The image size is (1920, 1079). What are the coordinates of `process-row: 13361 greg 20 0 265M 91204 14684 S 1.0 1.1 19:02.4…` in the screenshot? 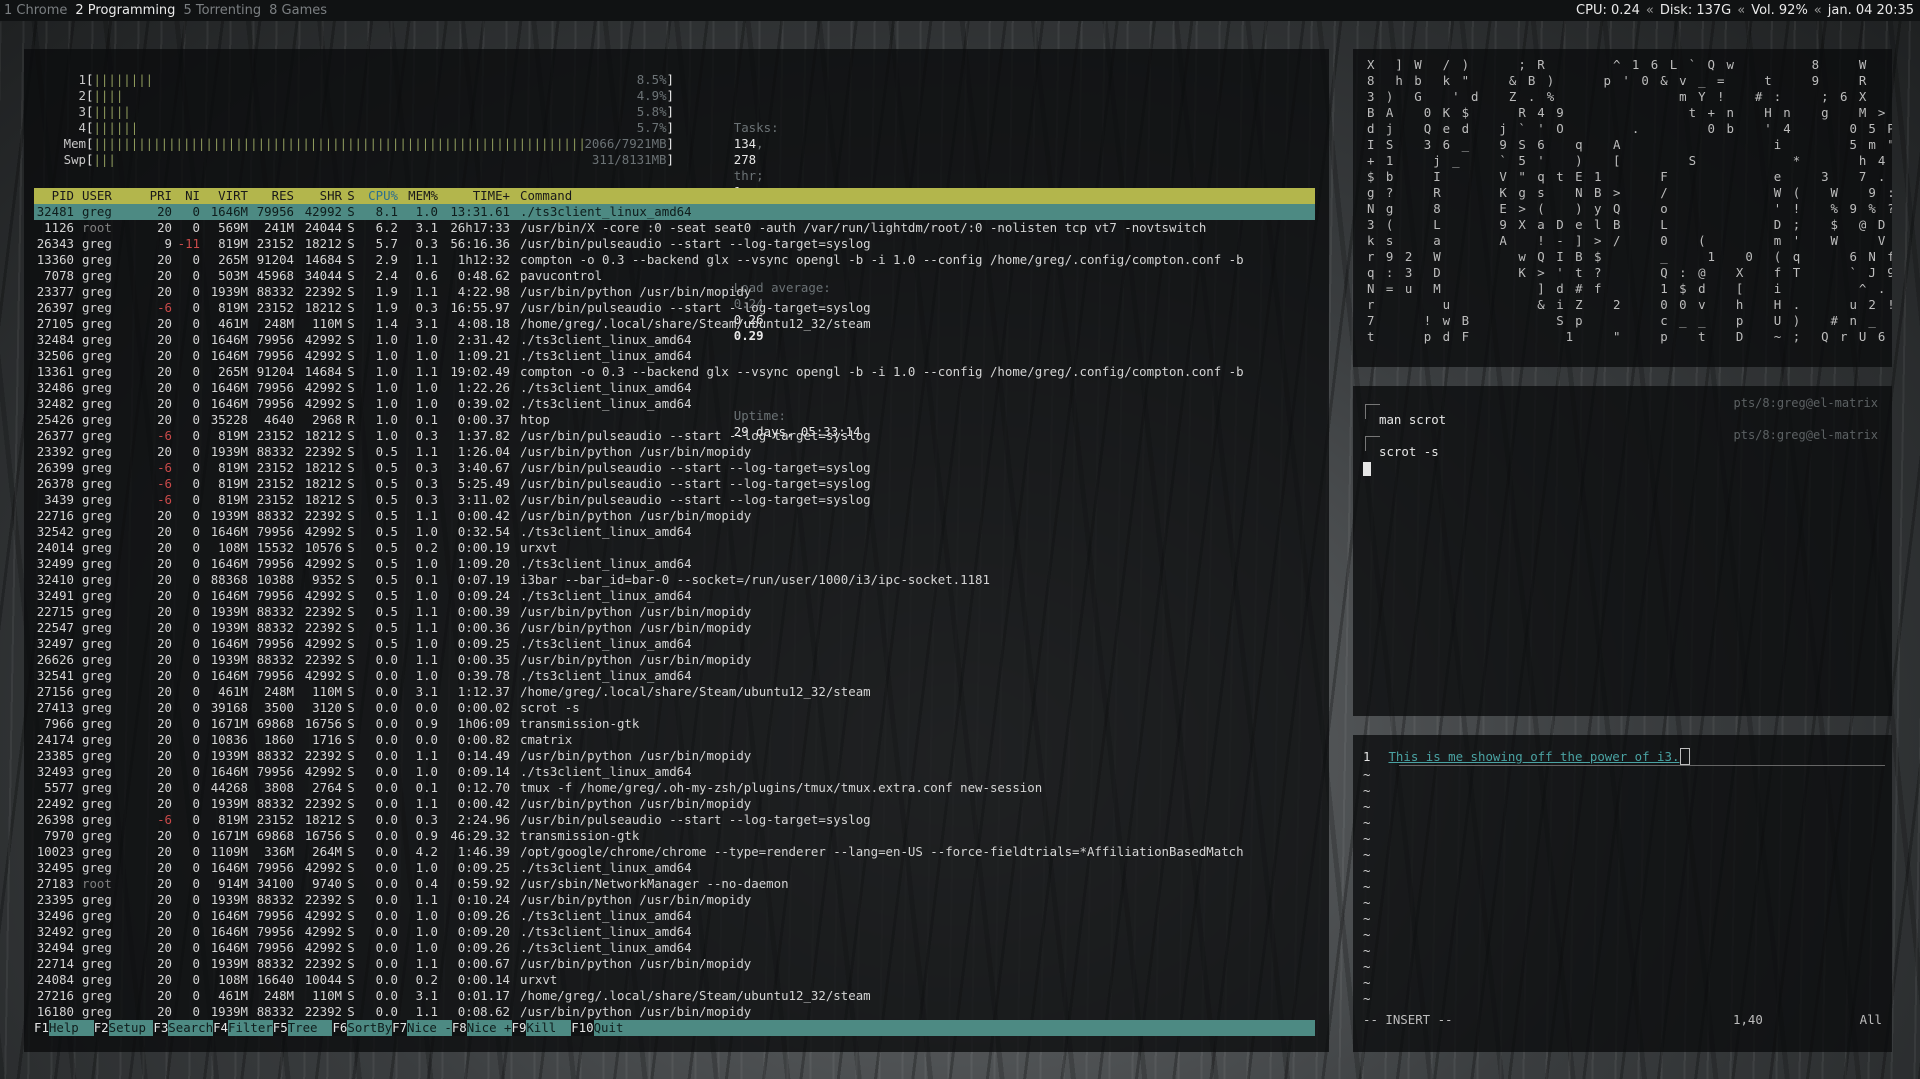 It's located at (674, 372).